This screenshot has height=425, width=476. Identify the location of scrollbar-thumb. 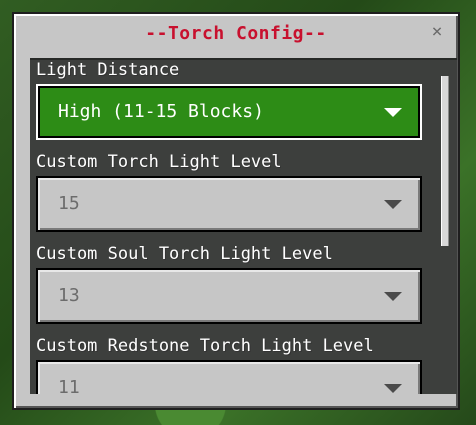
(445, 161).